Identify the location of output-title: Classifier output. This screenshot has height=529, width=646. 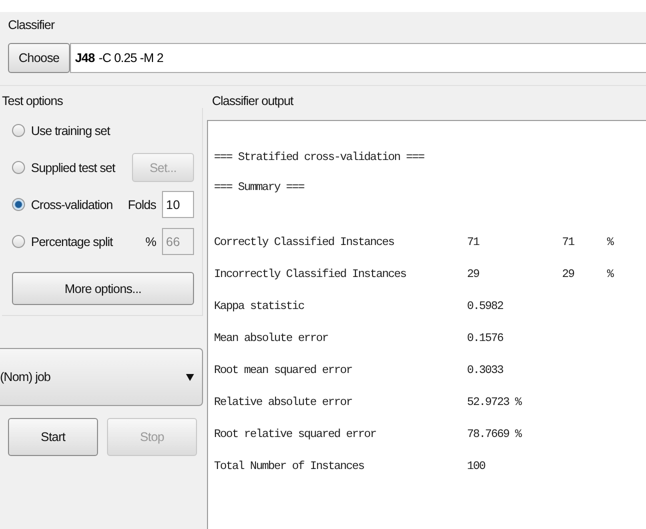
(252, 101).